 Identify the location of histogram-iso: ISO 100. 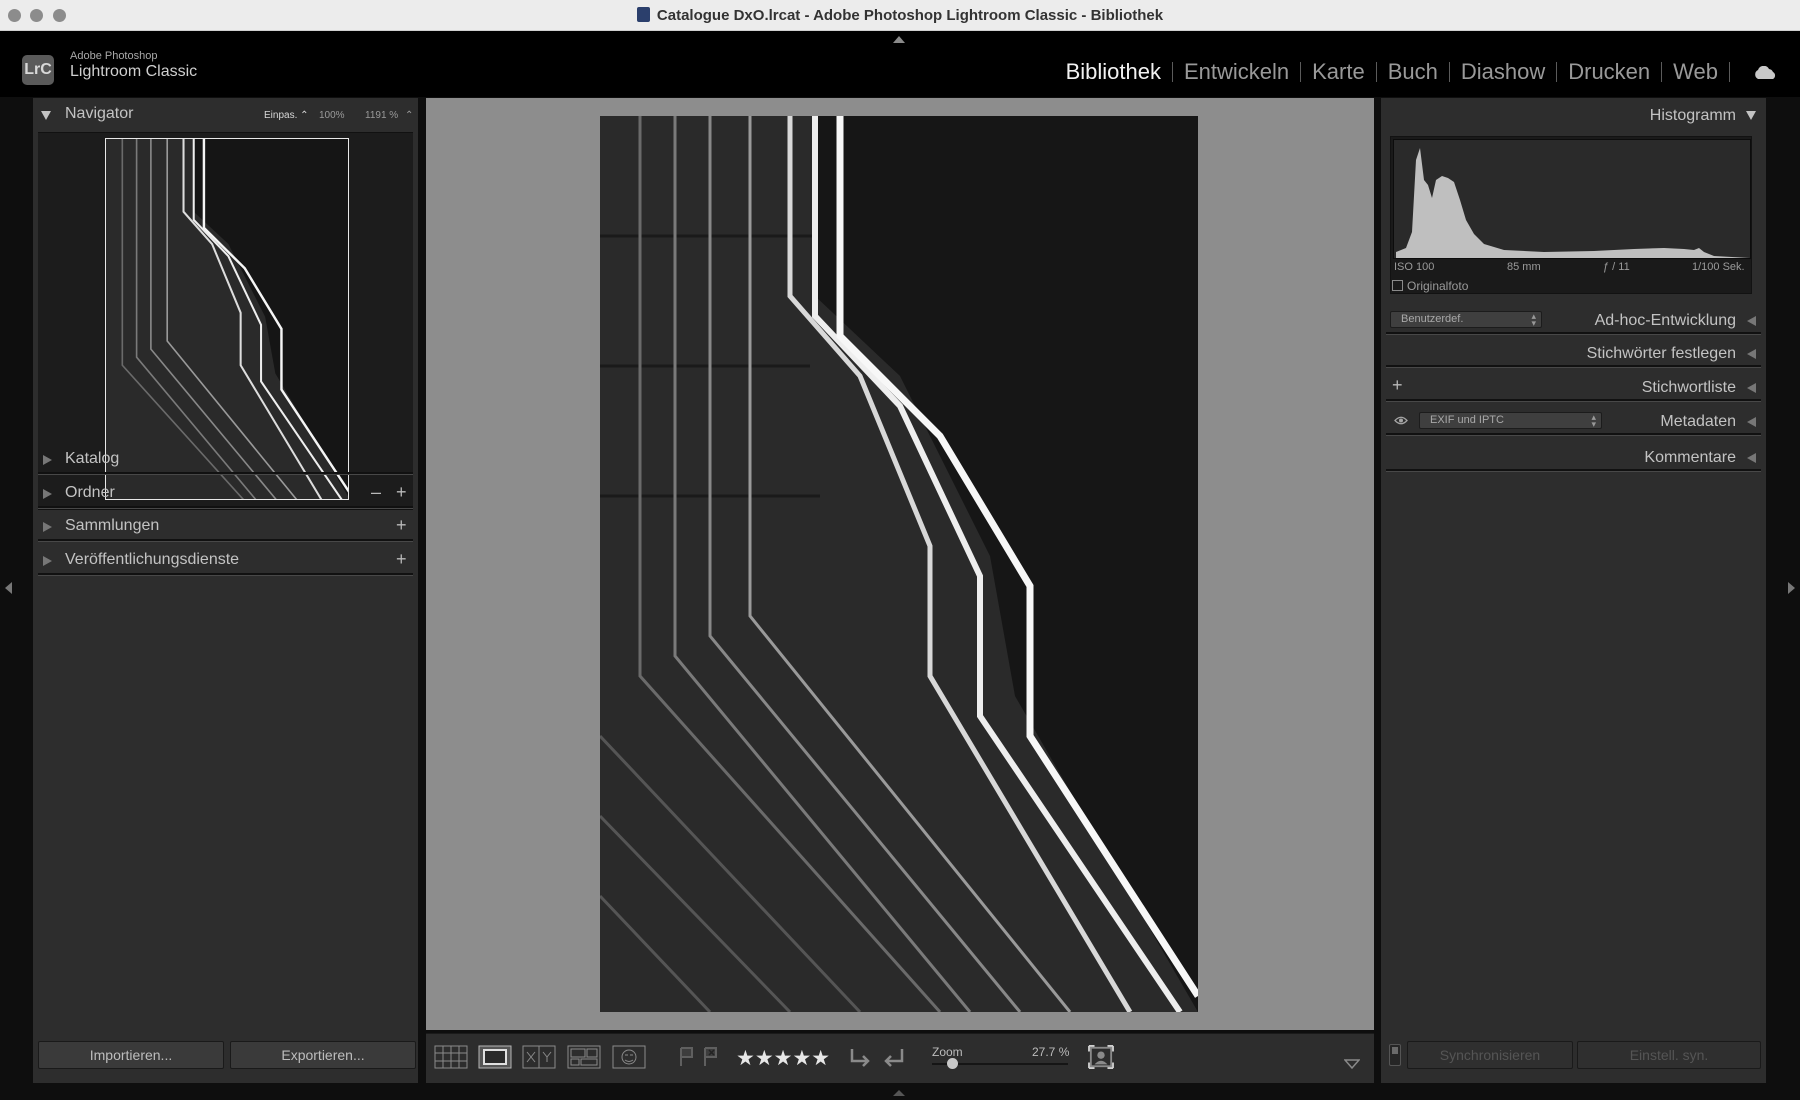
(1414, 267).